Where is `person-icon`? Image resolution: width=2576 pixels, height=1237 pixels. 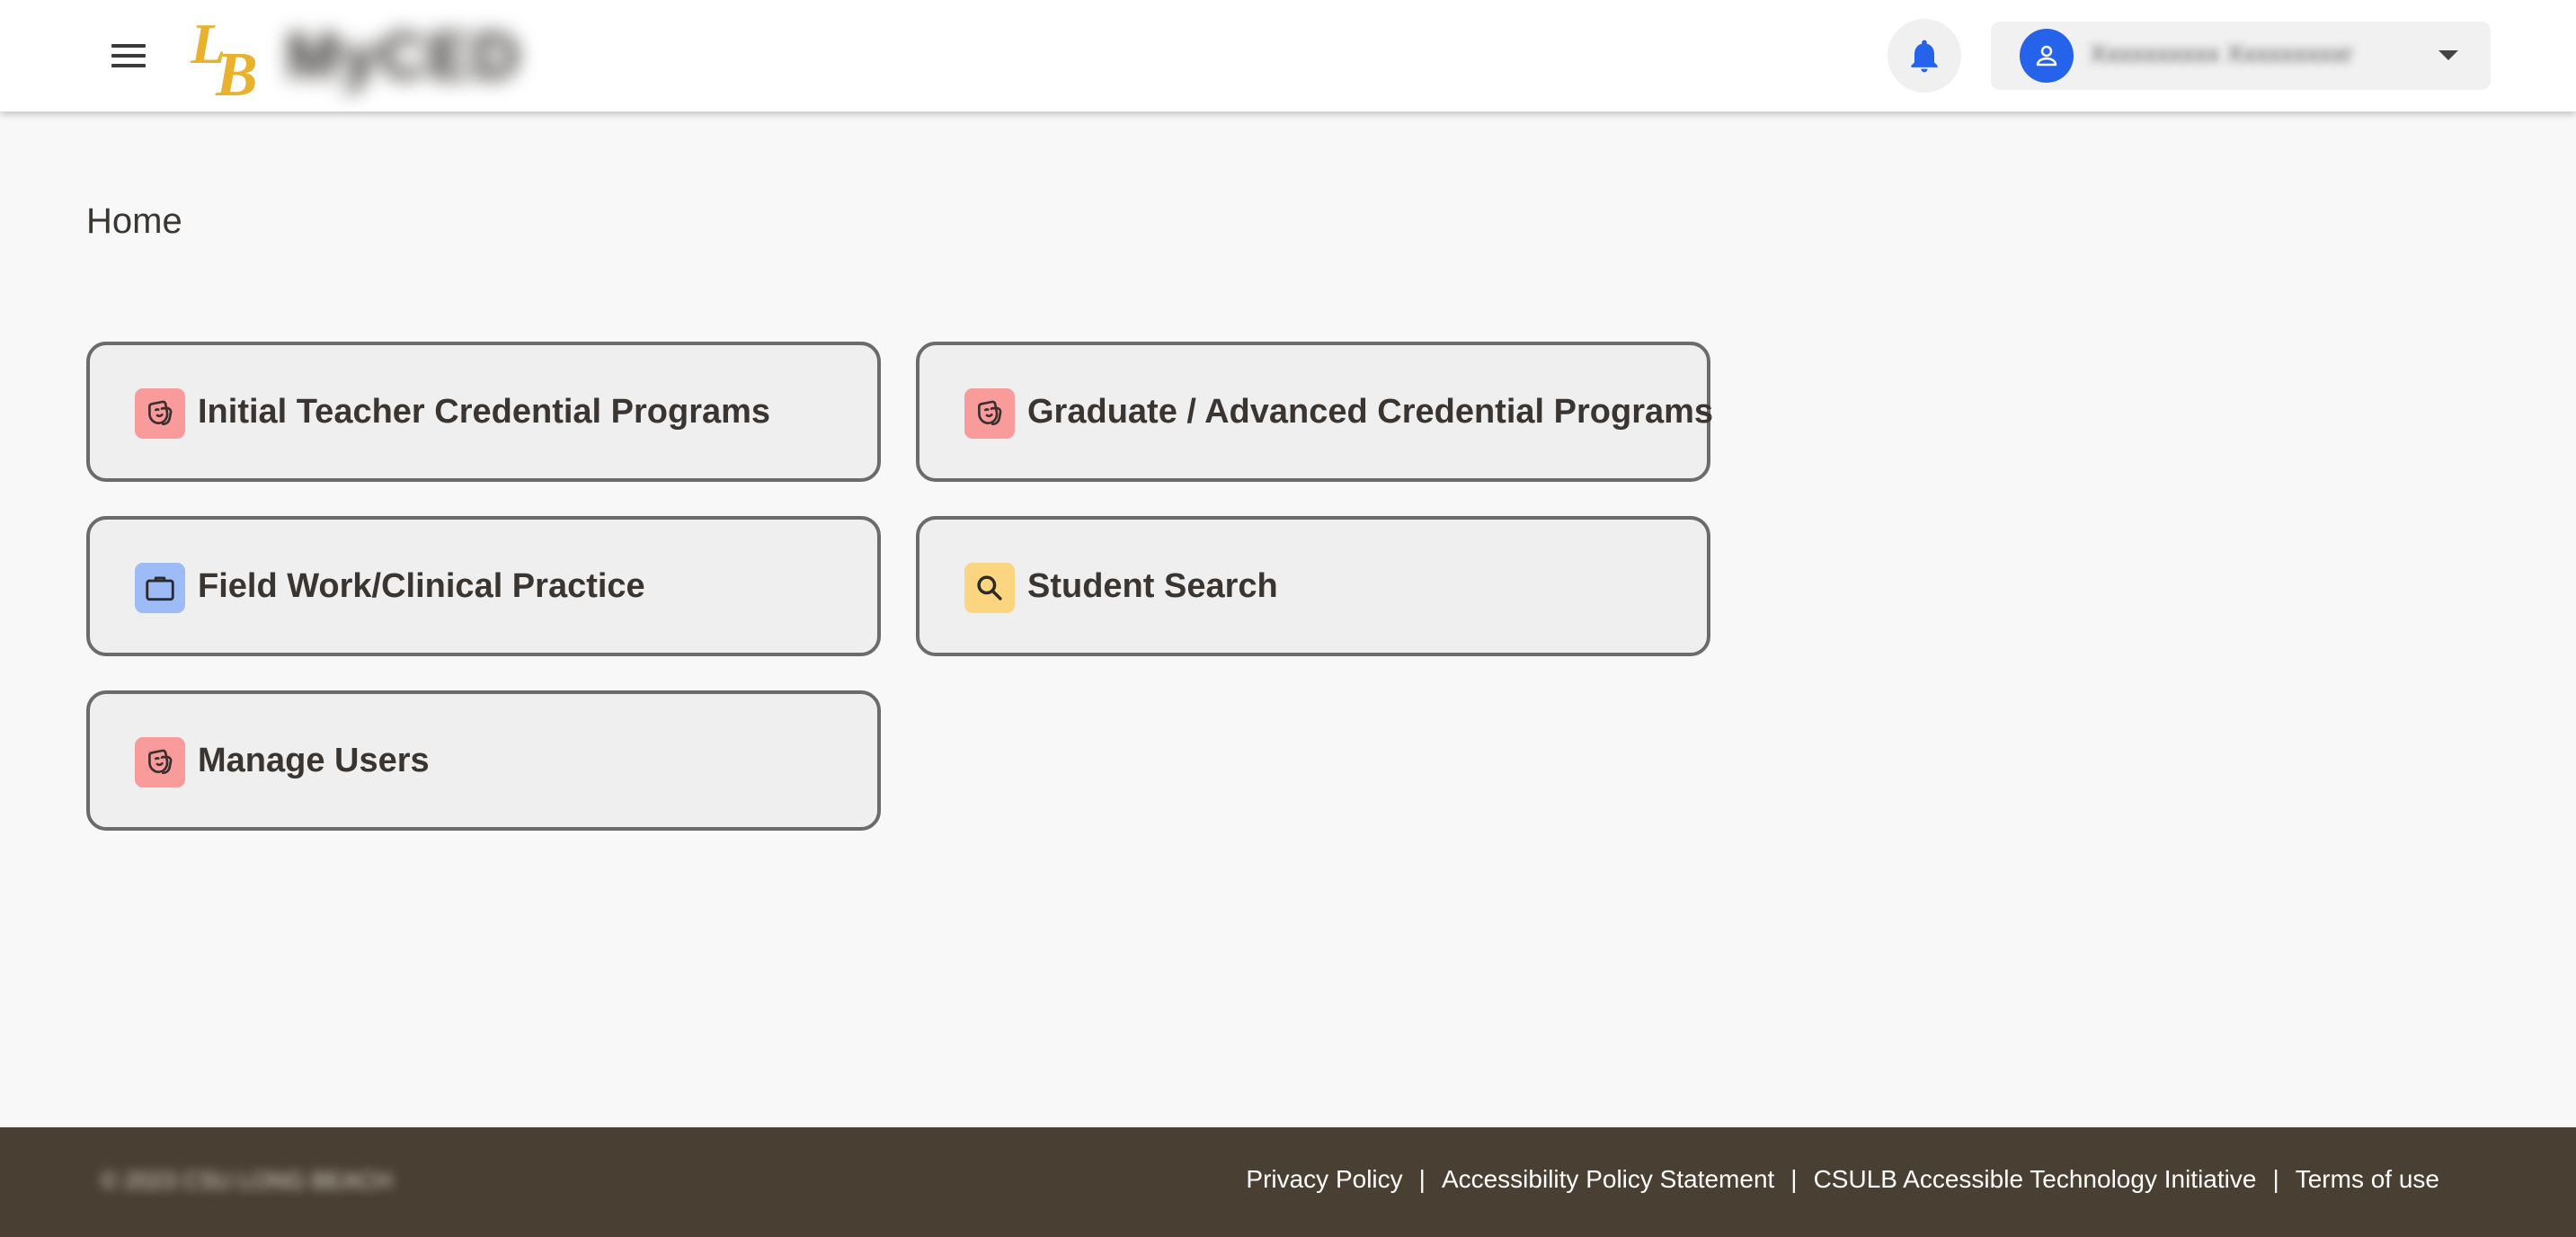
person-icon is located at coordinates (2046, 56).